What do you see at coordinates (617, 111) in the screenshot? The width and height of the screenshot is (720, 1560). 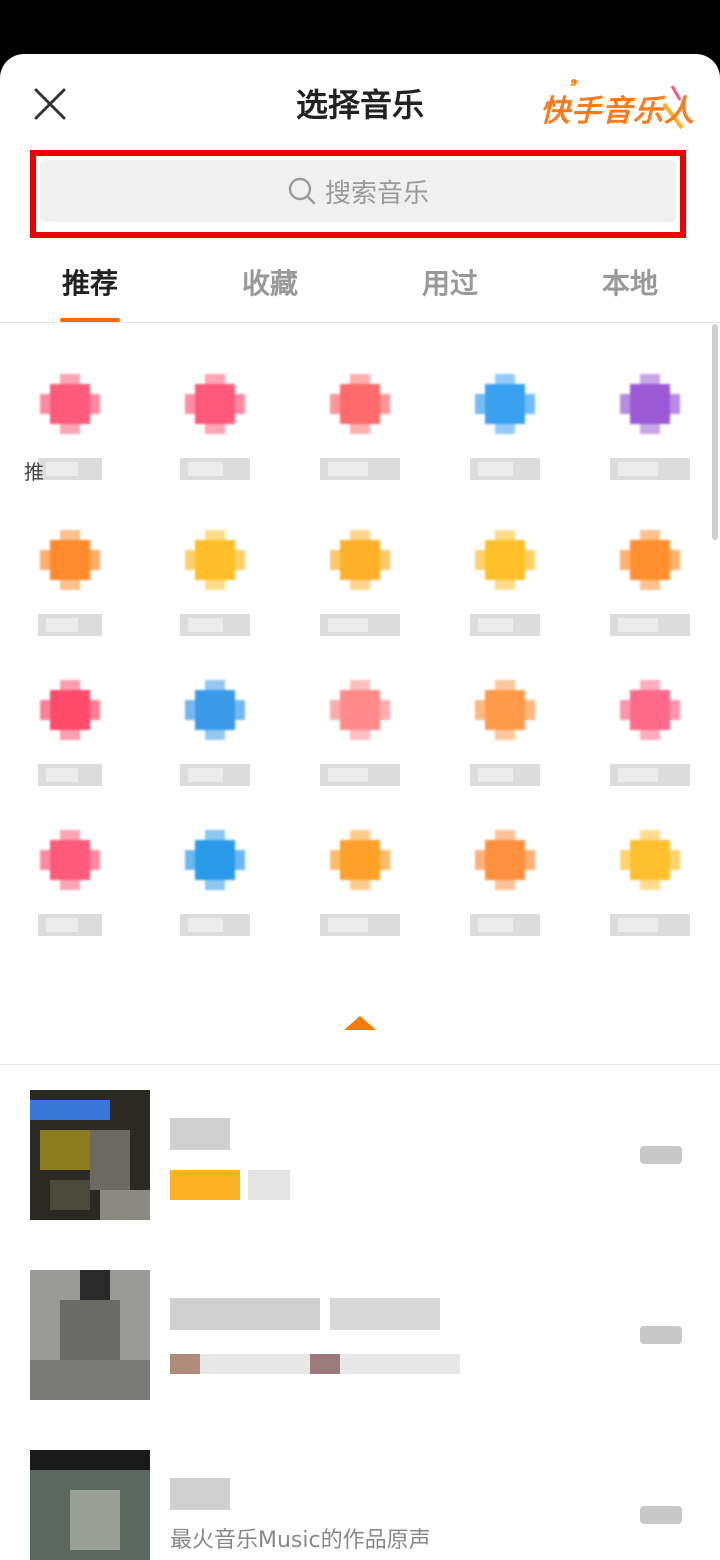 I see `brand-name: 快手音乐人` at bounding box center [617, 111].